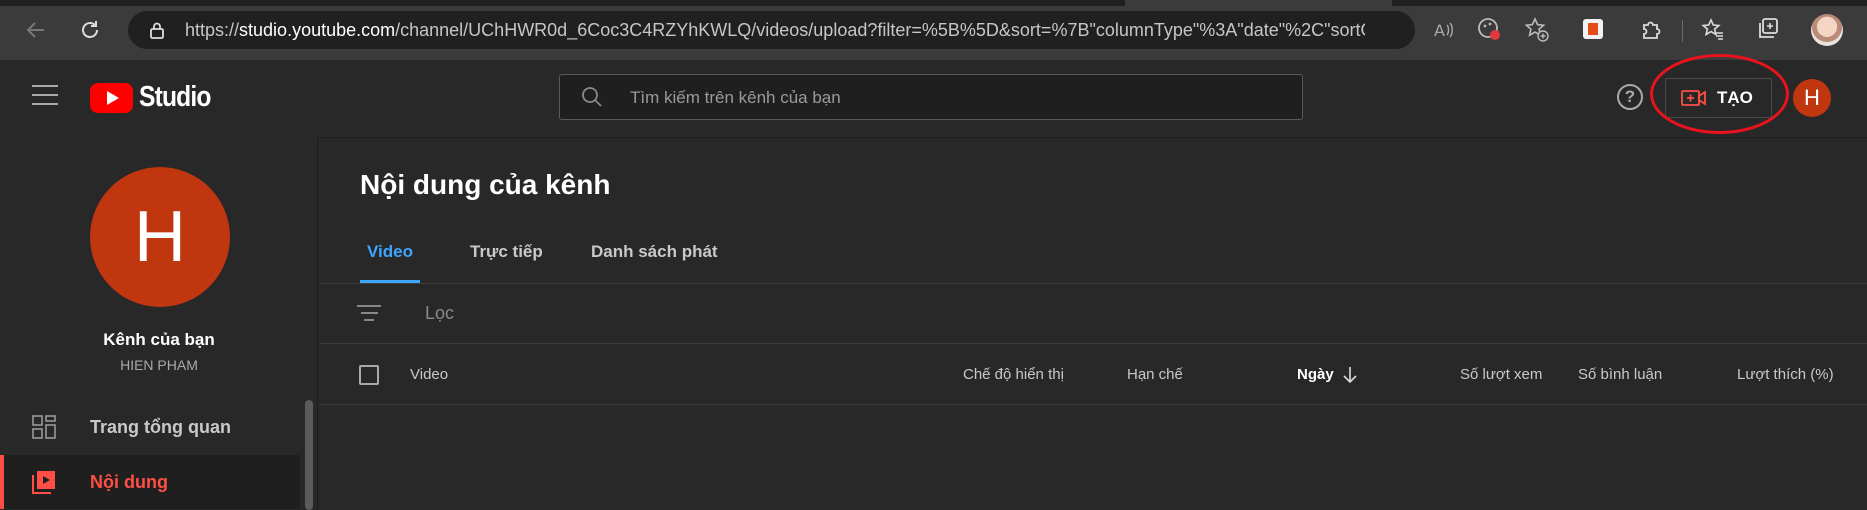 This screenshot has height=510, width=1867. Describe the element at coordinates (309, 455) in the screenshot. I see `sidebar-scrollbar` at that location.